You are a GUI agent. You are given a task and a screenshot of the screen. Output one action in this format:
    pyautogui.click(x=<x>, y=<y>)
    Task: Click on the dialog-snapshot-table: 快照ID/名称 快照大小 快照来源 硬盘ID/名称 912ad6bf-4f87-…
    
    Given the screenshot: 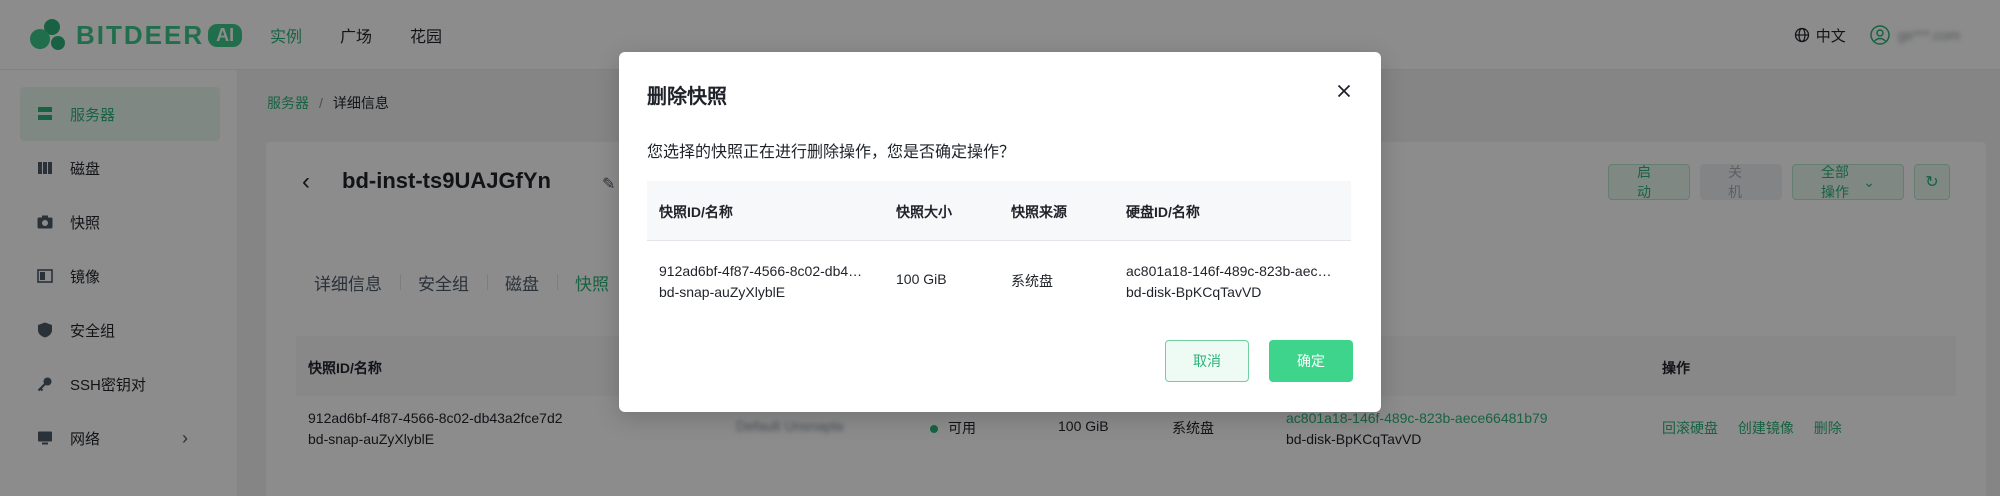 What is the action you would take?
    pyautogui.click(x=999, y=251)
    